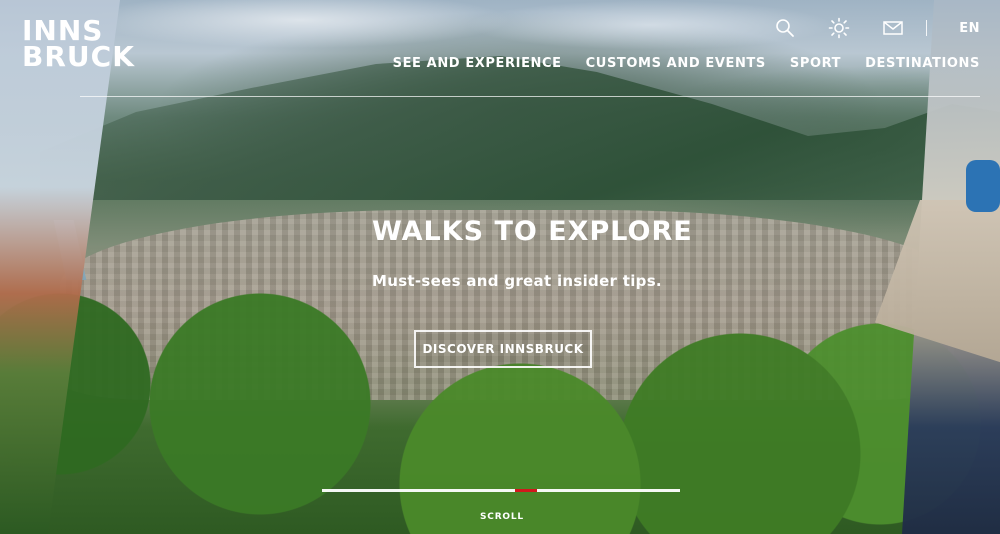 The image size is (1000, 534). What do you see at coordinates (477, 63) in the screenshot?
I see `nav-see-and-experience: SEE AND EXPERIENCE` at bounding box center [477, 63].